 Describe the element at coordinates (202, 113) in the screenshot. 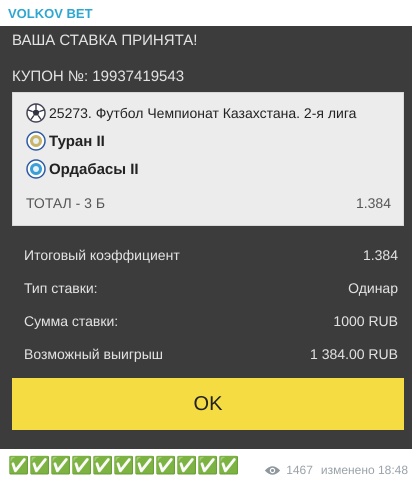

I see `league-name: 25273. Футбол Чемпионат Казахстана. 2-я лига` at that location.